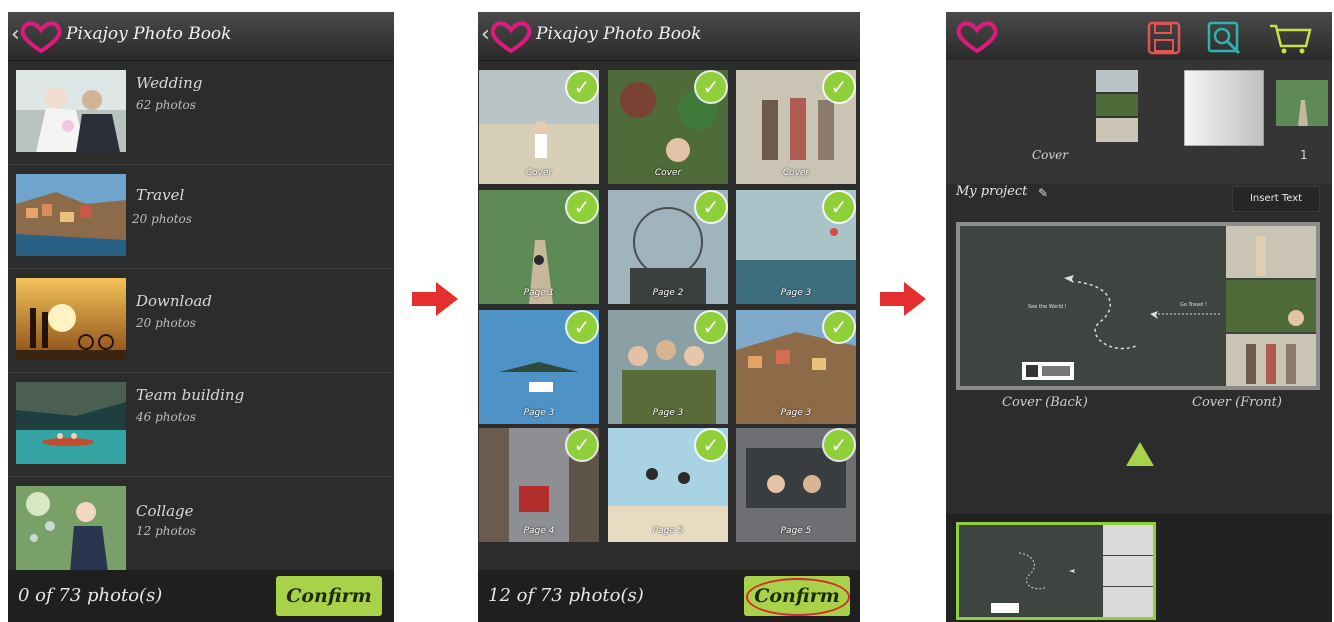 The image size is (1334, 622). What do you see at coordinates (1140, 454) in the screenshot?
I see `expand-up-triangle-icon` at bounding box center [1140, 454].